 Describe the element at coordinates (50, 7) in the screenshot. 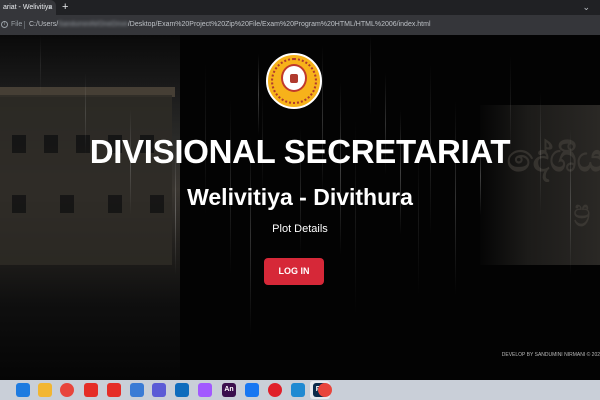

I see `tab-close-icon: ×` at that location.